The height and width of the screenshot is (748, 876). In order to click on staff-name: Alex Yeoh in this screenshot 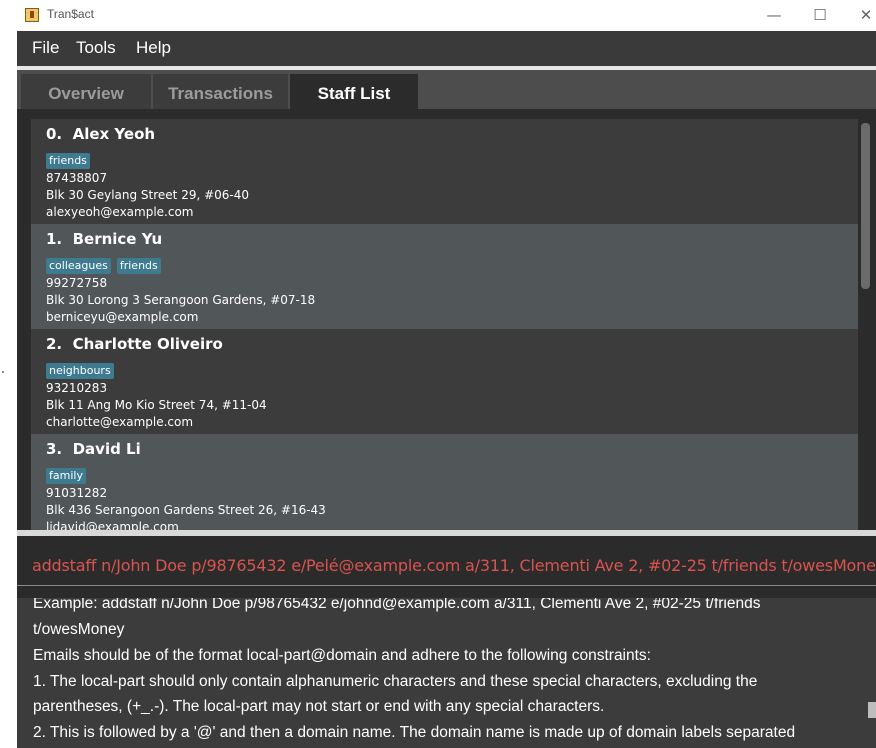, I will do `click(114, 134)`.